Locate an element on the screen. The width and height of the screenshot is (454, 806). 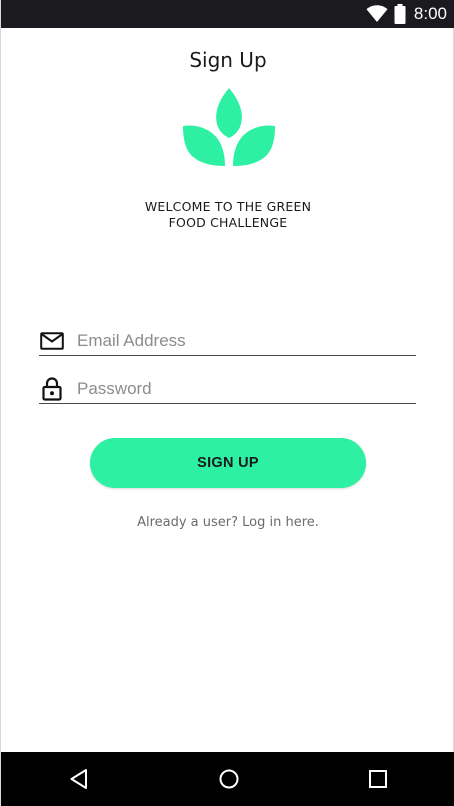
page-title: Sign Up is located at coordinates (228, 60).